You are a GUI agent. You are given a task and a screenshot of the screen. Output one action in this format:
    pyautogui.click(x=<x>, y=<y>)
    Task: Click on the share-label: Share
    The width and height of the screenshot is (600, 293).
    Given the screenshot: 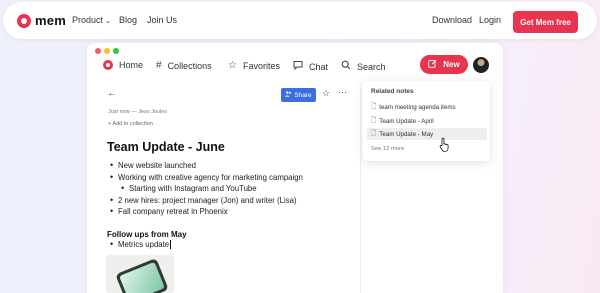 What is the action you would take?
    pyautogui.click(x=303, y=95)
    